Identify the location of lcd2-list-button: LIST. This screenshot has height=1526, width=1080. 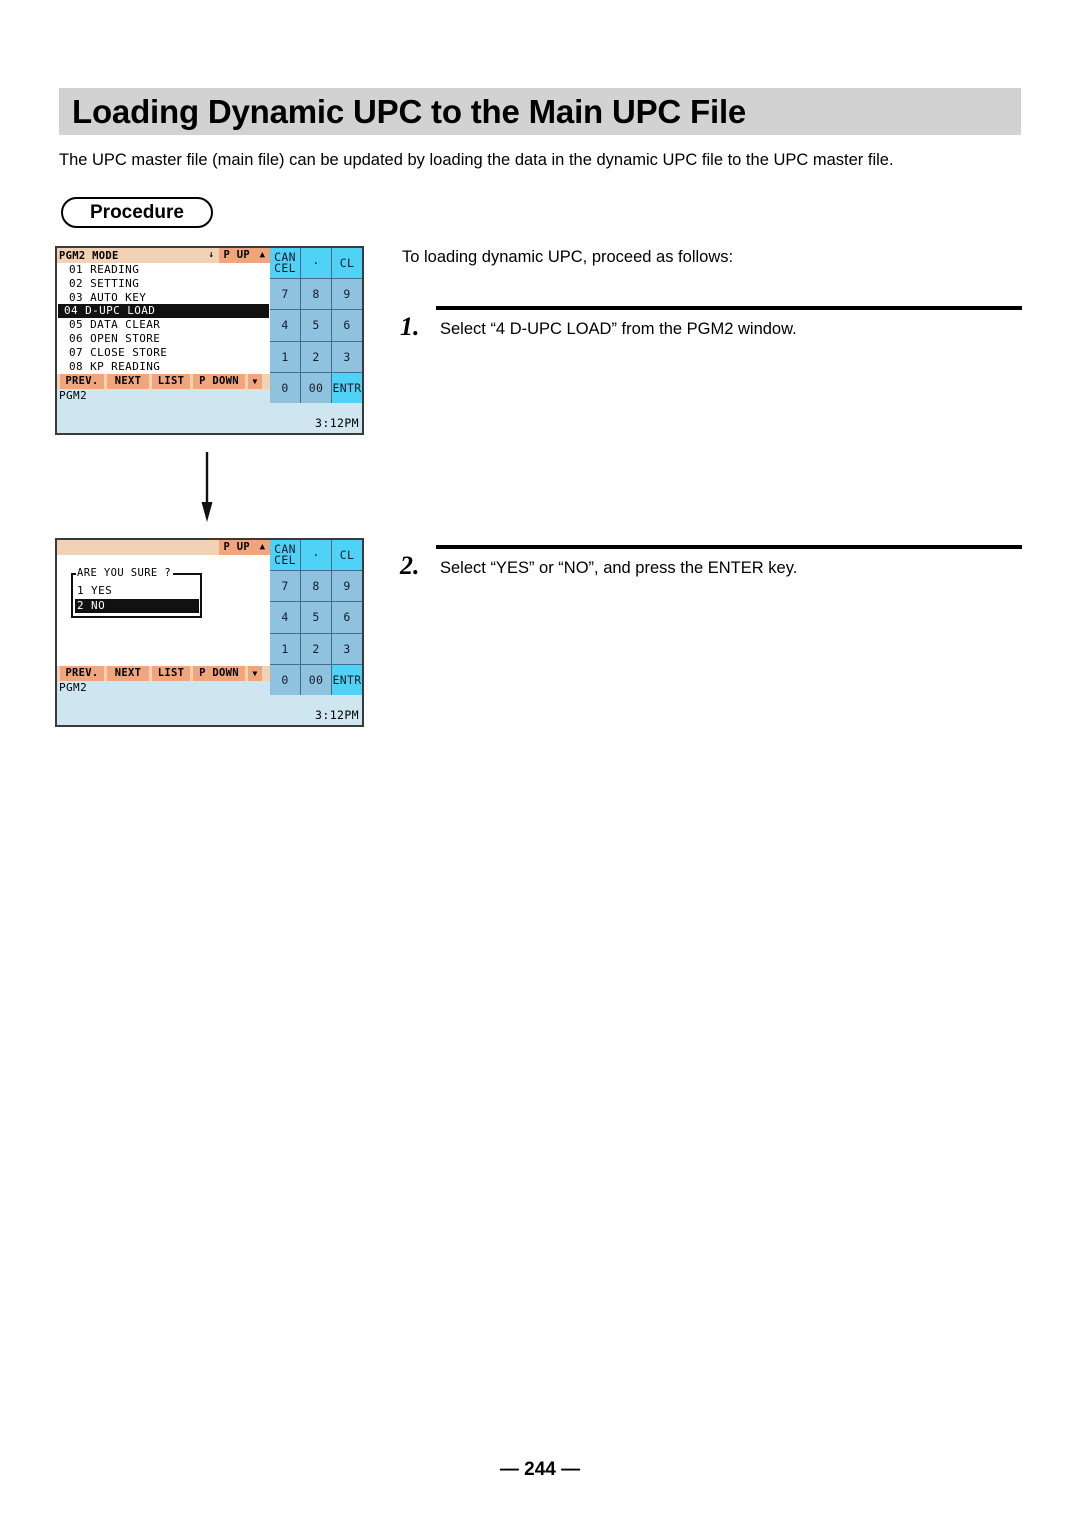
(171, 673).